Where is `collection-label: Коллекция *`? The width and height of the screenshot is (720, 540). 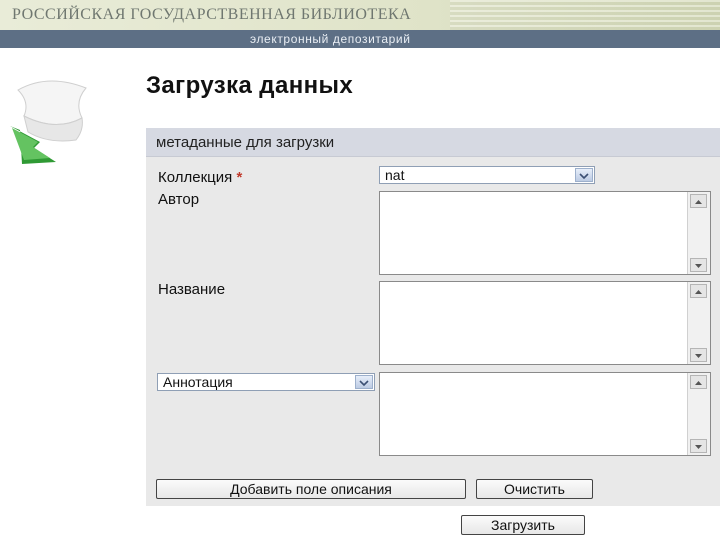 collection-label: Коллекция * is located at coordinates (200, 177).